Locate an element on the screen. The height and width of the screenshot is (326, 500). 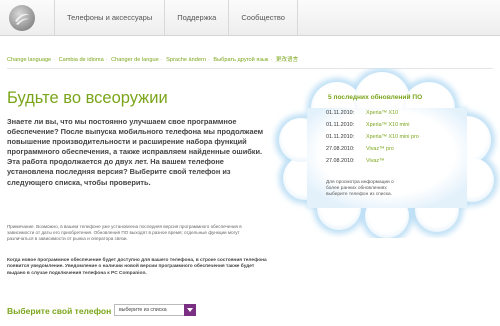
language-link: Выбрать другой язык is located at coordinates (240, 60).